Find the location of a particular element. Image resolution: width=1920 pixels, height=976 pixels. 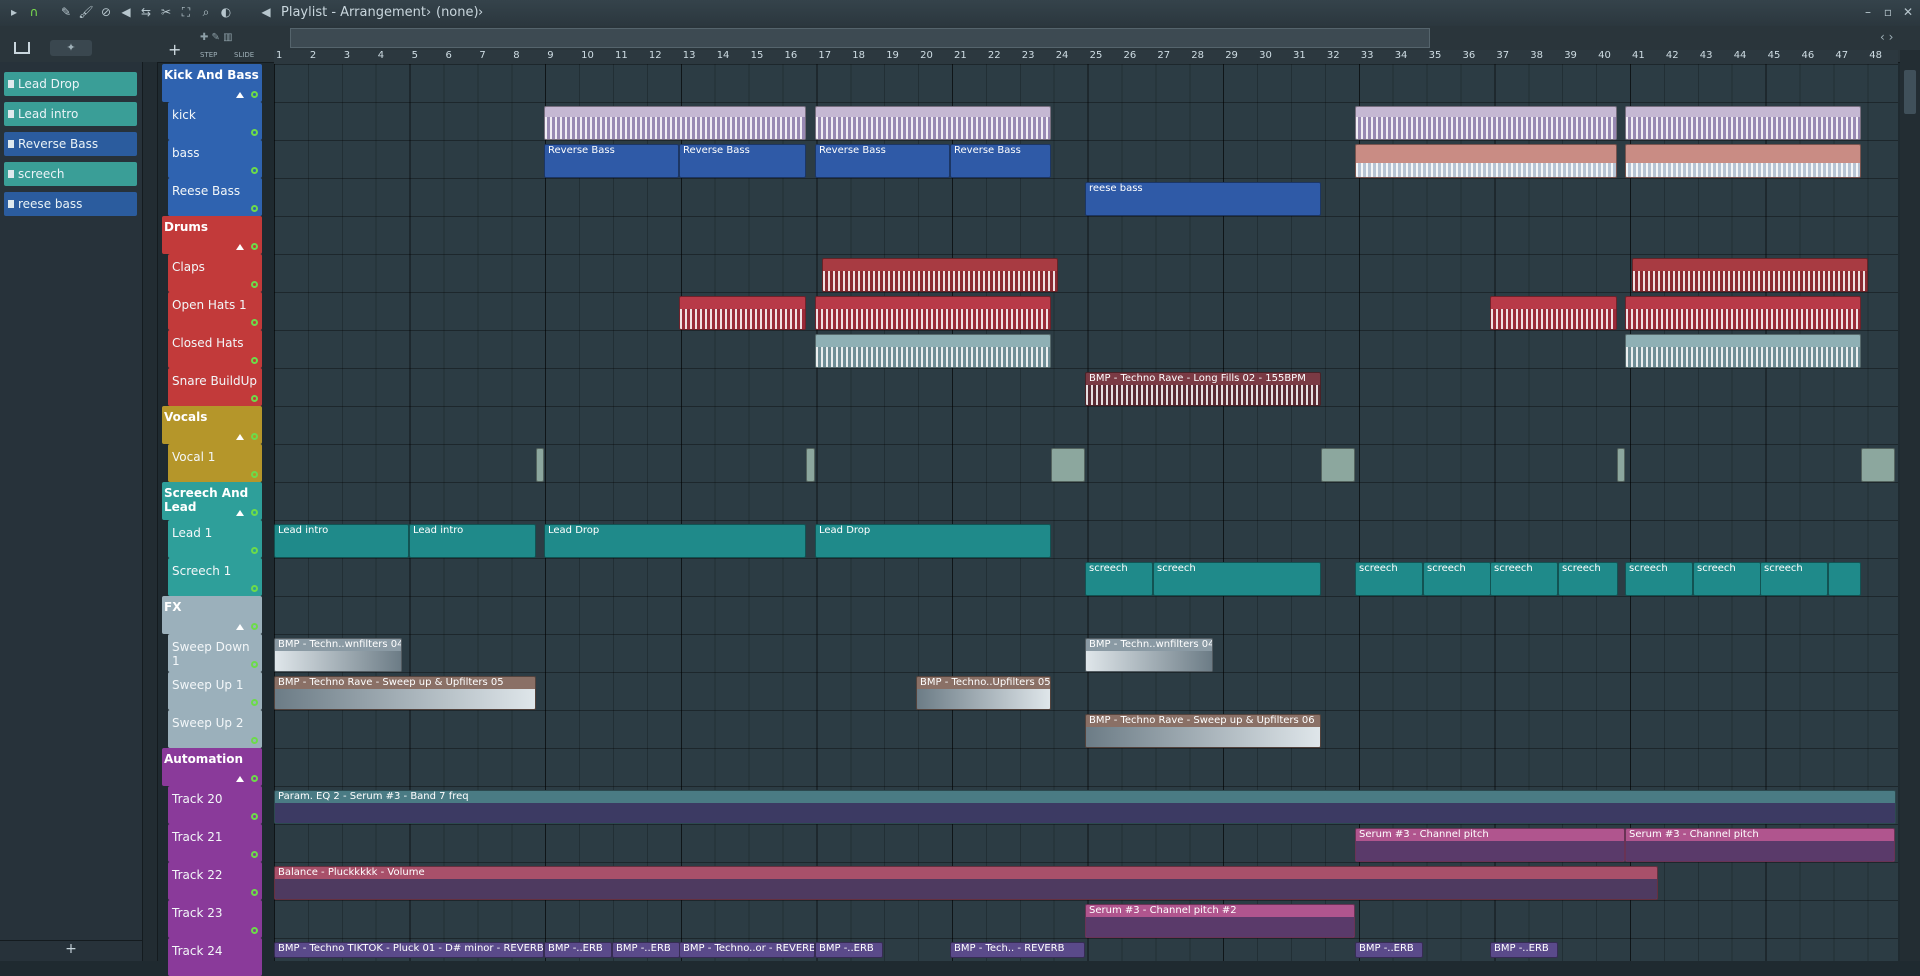

pattern-selector: (none) is located at coordinates (457, 13).